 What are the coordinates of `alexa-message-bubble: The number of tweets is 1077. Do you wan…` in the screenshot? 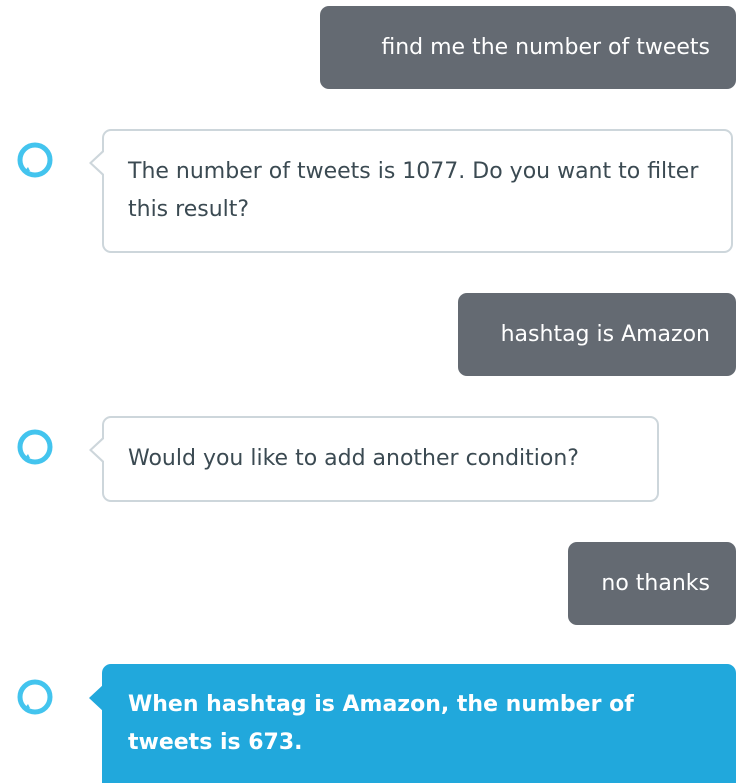 It's located at (411, 191).